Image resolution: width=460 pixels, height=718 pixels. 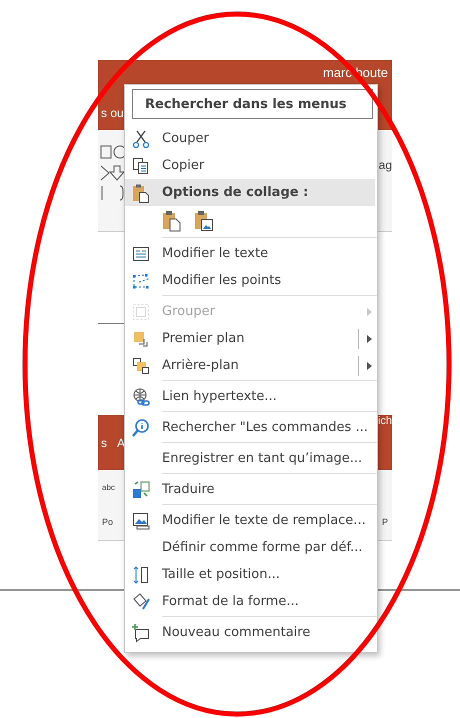 I want to click on scissors-icon, so click(x=141, y=138).